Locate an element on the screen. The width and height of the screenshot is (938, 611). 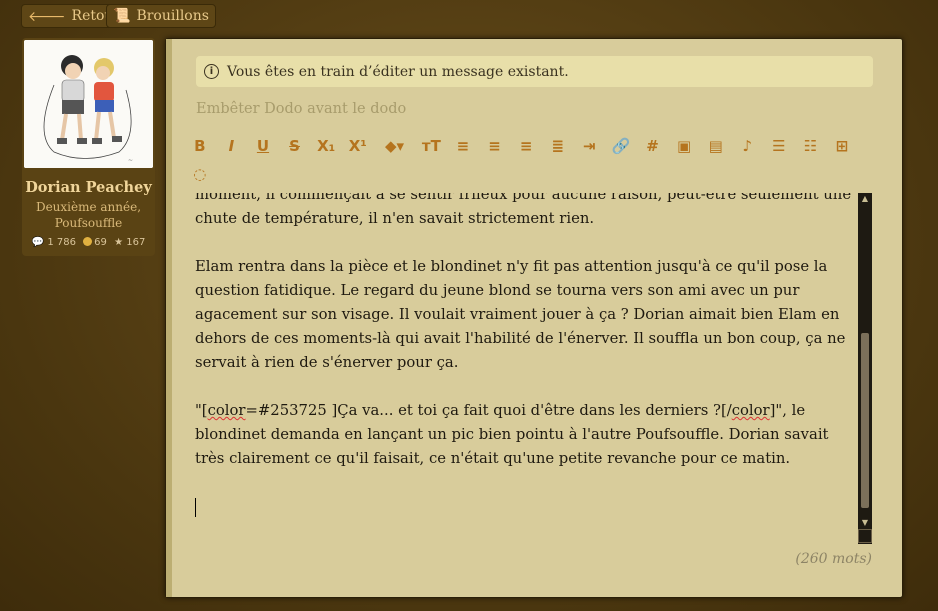
textarea-scrollbar: ▲ ▼ is located at coordinates (865, 368).